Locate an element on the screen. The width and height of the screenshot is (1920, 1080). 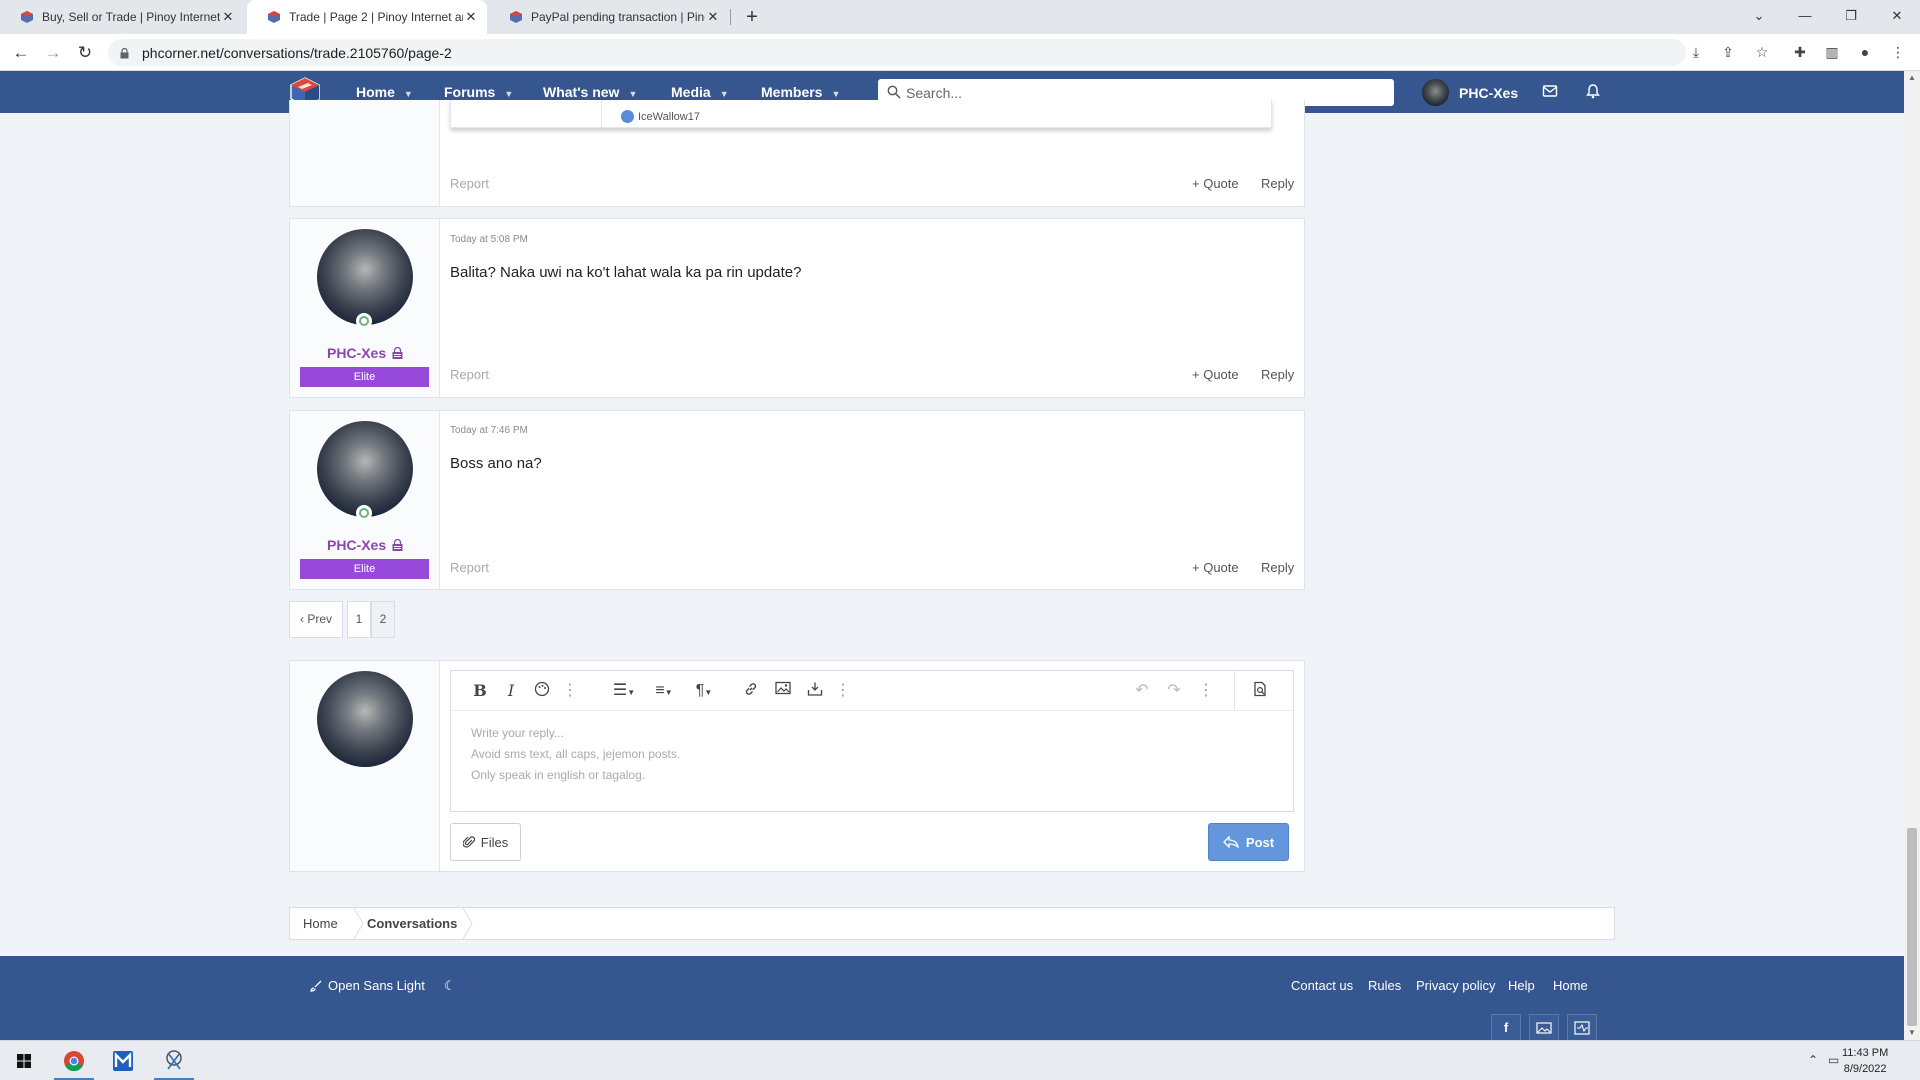
insert-media-icon is located at coordinates (815, 691).